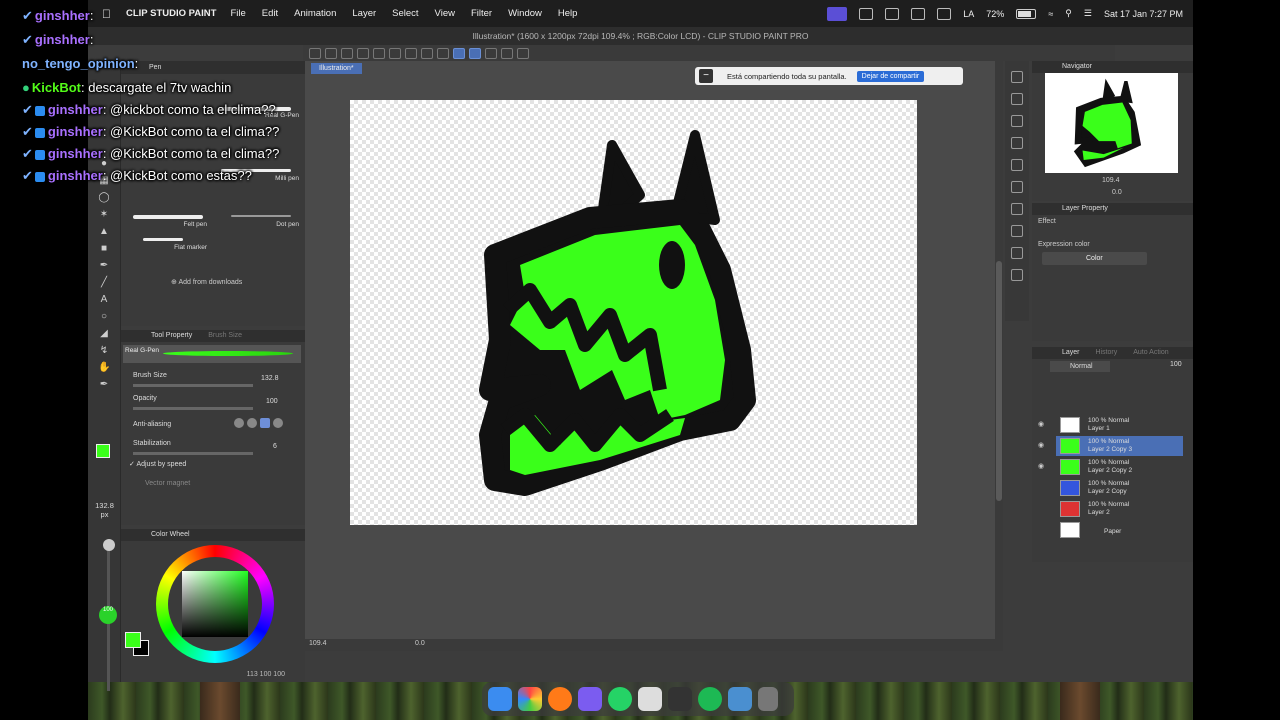 This screenshot has height=720, width=1280. Describe the element at coordinates (1050, 14) in the screenshot. I see `wifi-icon: ≈` at that location.